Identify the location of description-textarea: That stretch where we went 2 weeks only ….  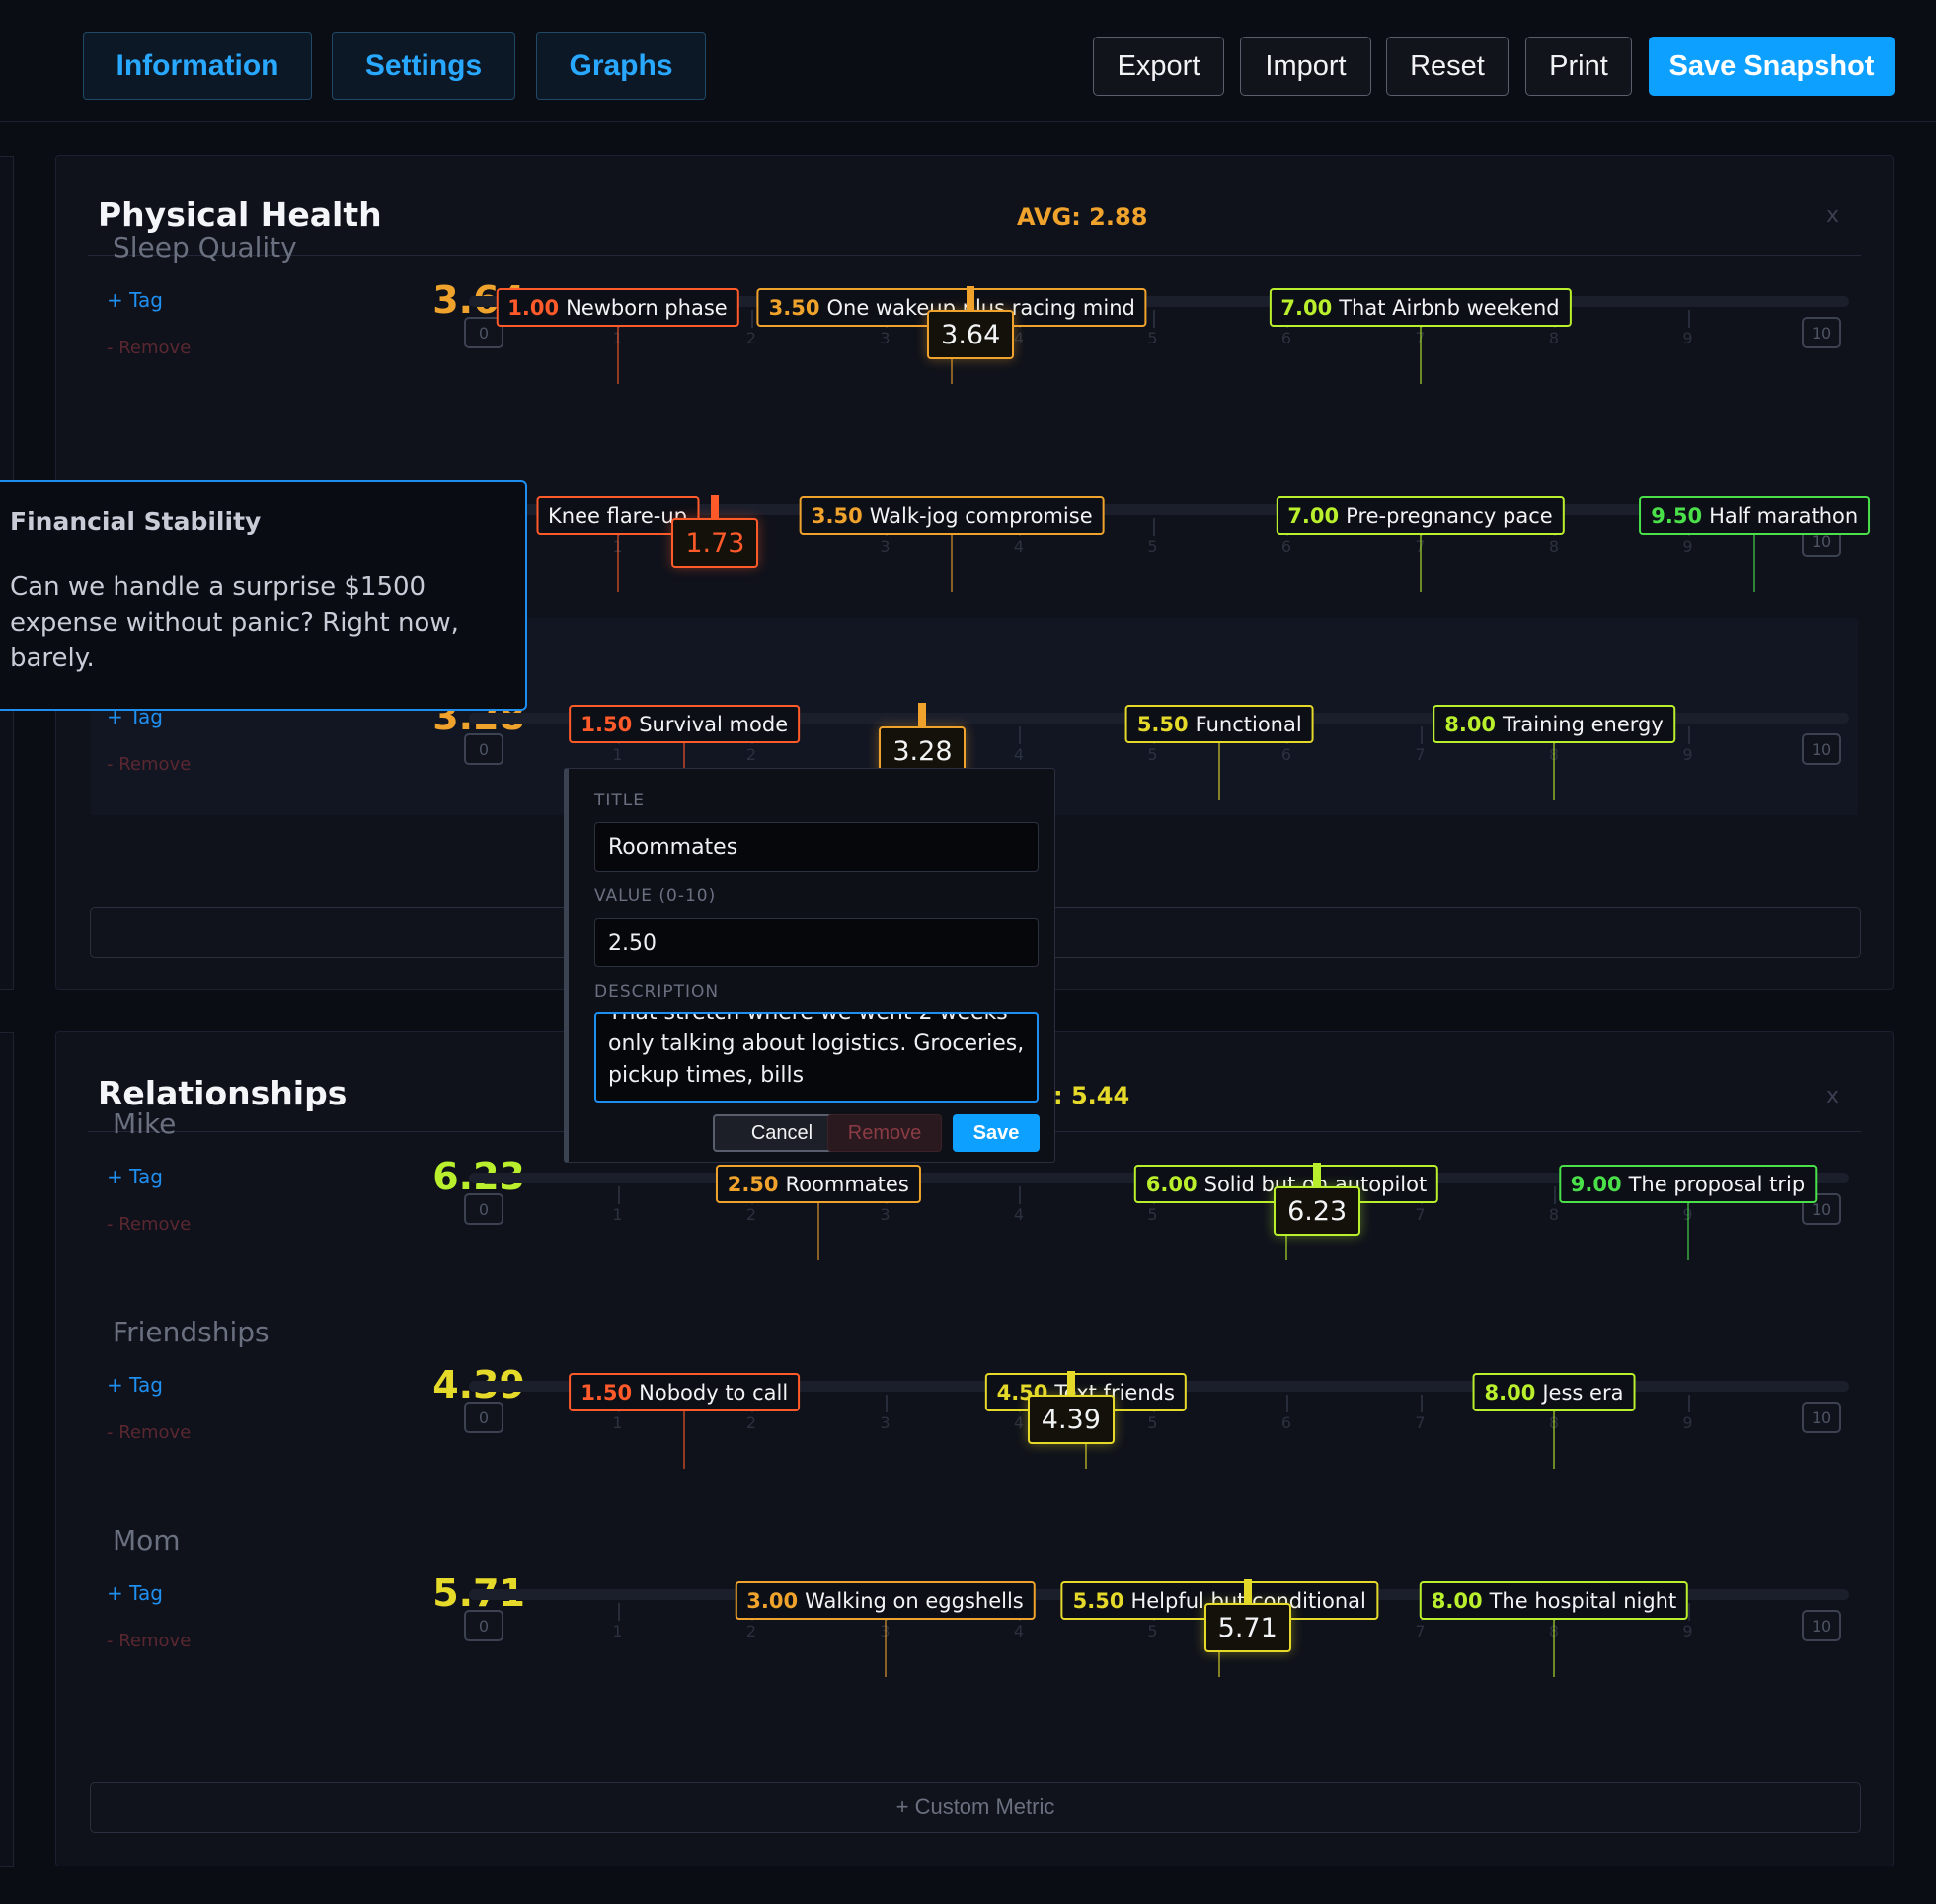
(816, 1057).